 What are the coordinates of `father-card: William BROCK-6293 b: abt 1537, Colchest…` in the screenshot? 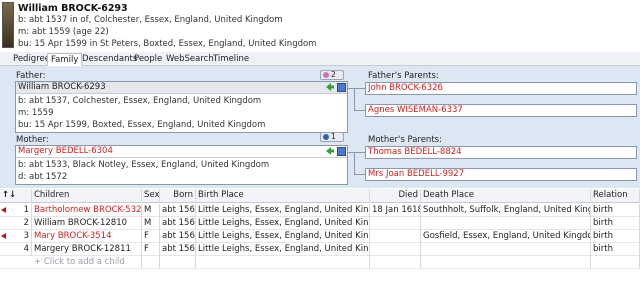 It's located at (181, 107).